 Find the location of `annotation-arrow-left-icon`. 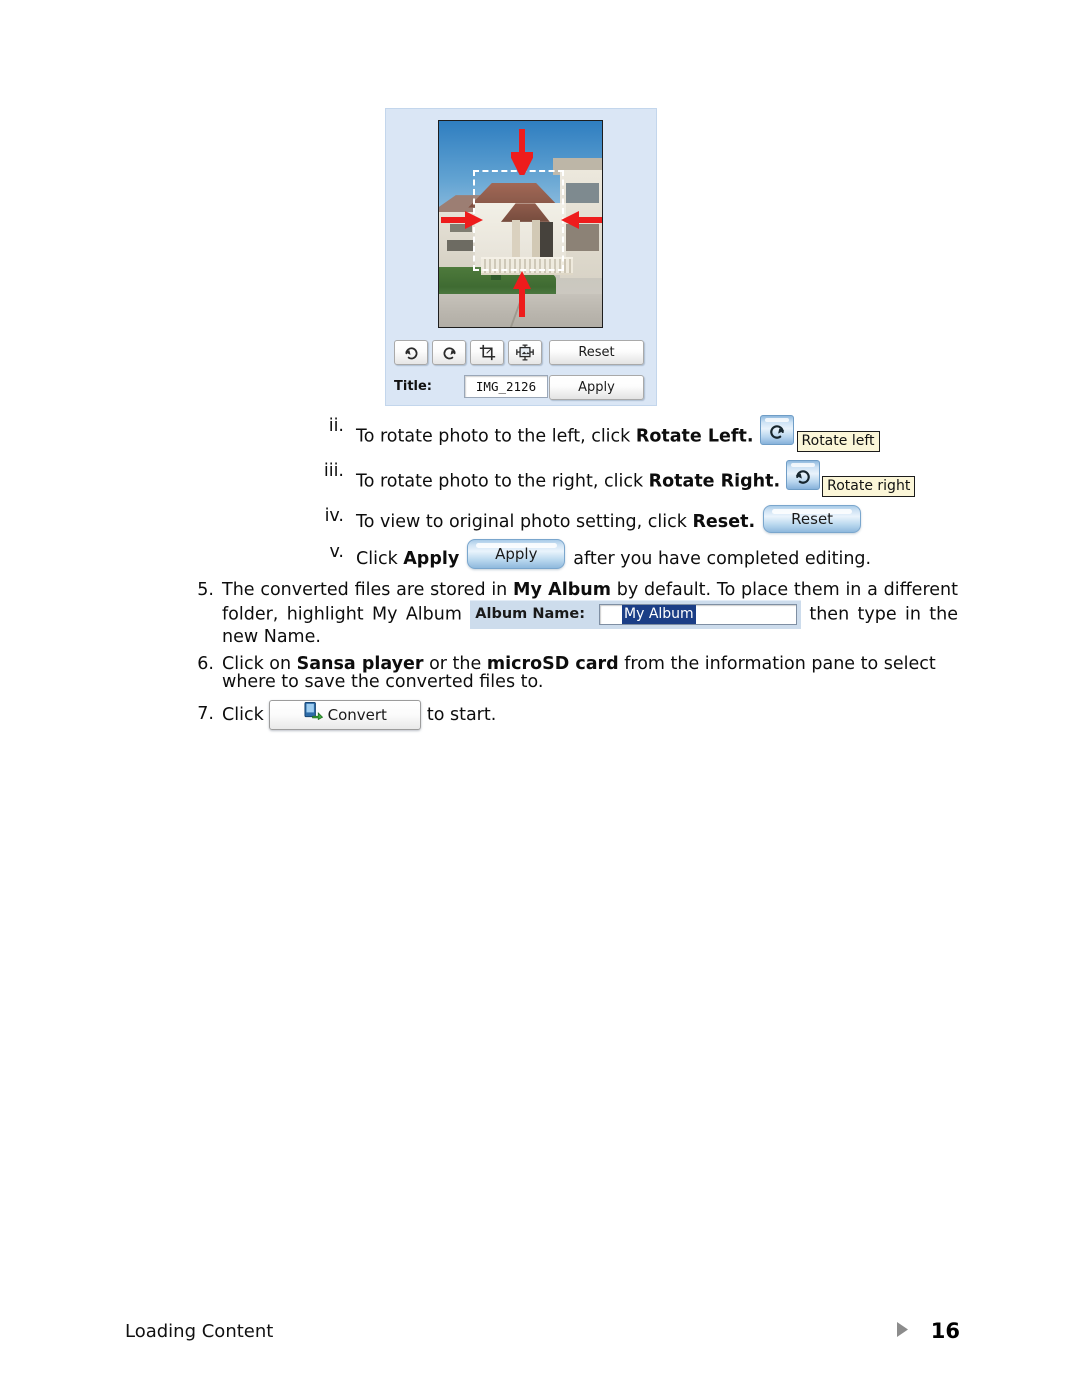

annotation-arrow-left-icon is located at coordinates (580, 220).